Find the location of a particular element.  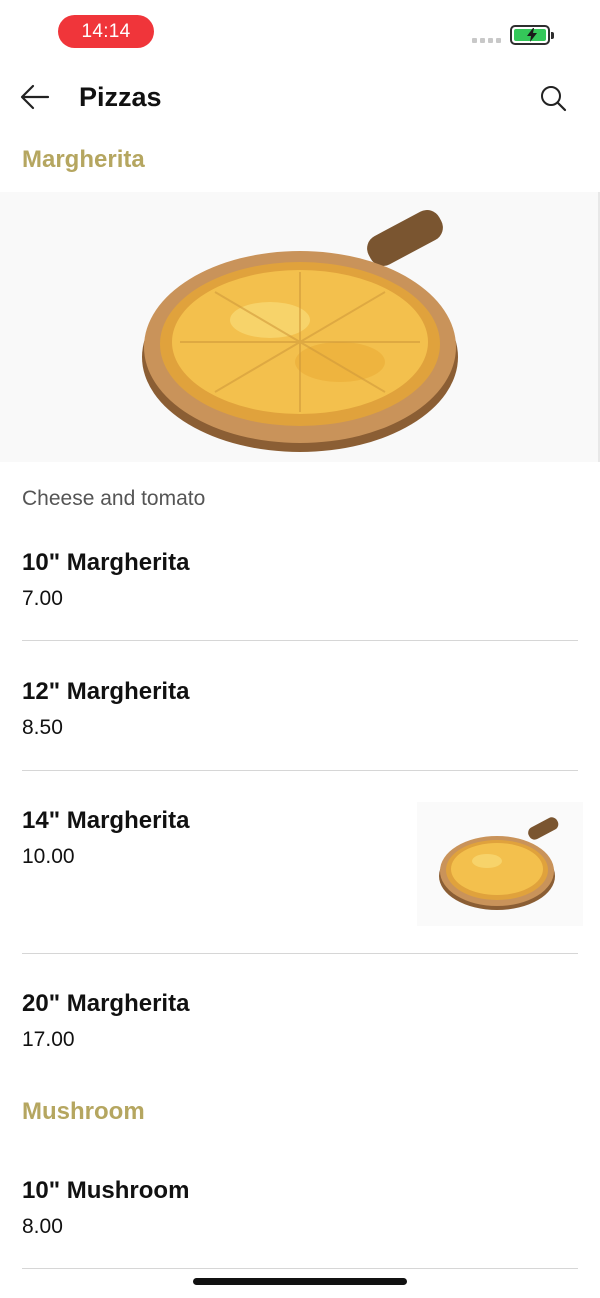

menu-item: 20" Margherita 17.00 is located at coordinates (300, 1021).